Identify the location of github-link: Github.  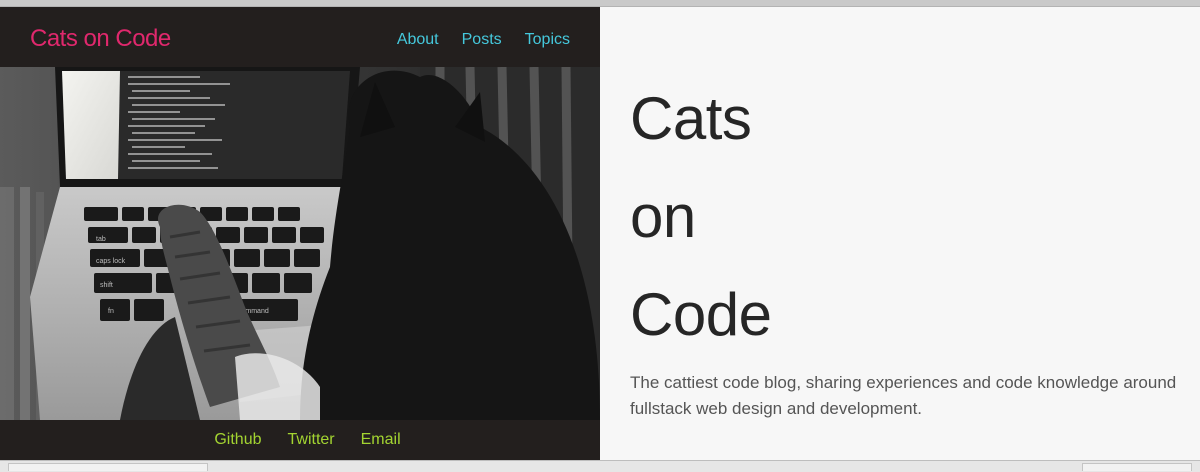
(237, 440).